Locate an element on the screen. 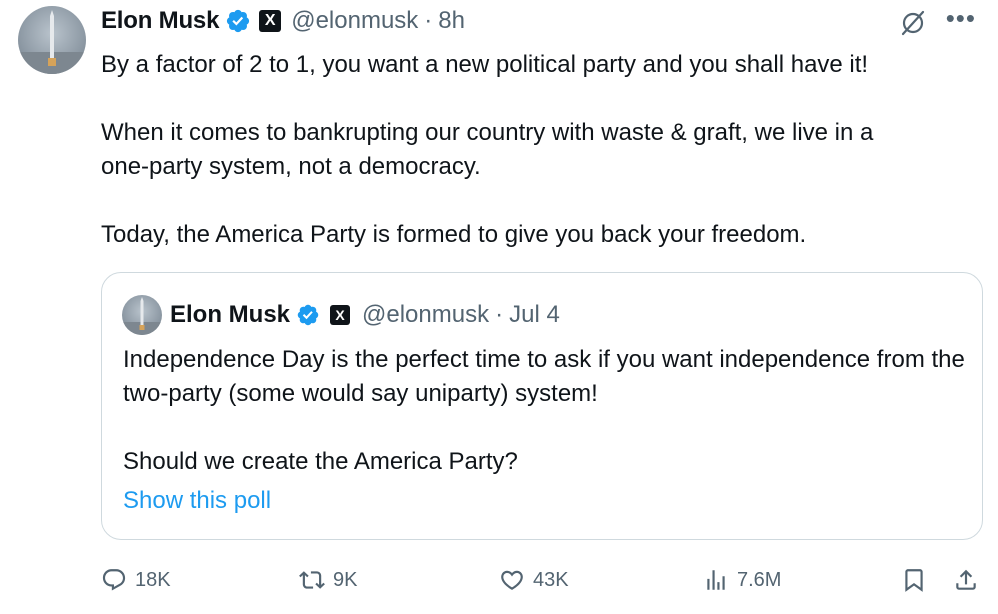 The image size is (998, 614). heart-icon is located at coordinates (512, 580).